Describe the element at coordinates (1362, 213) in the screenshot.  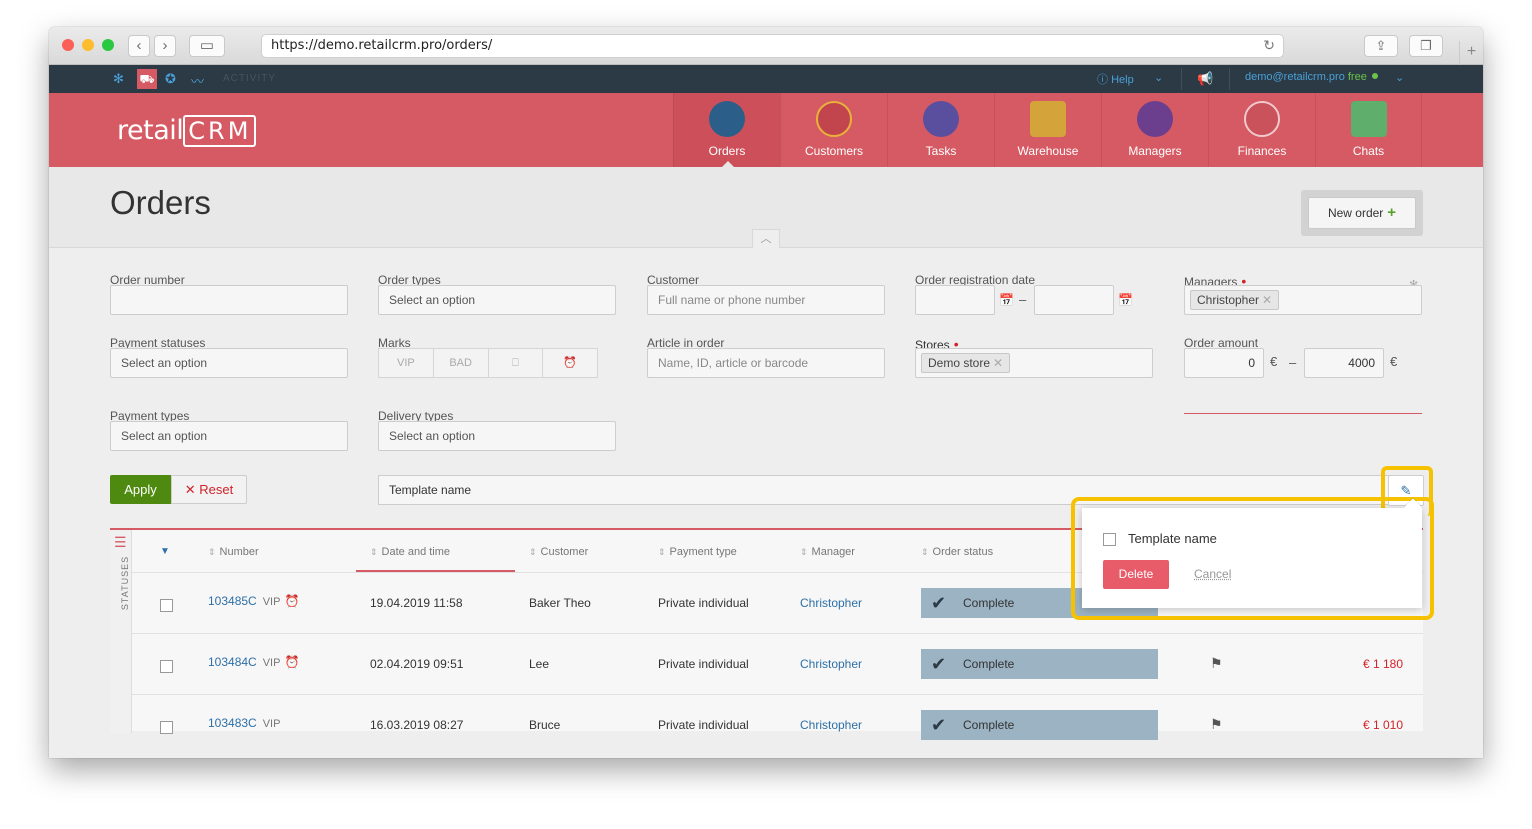
I see `new-order-button: New order +` at that location.